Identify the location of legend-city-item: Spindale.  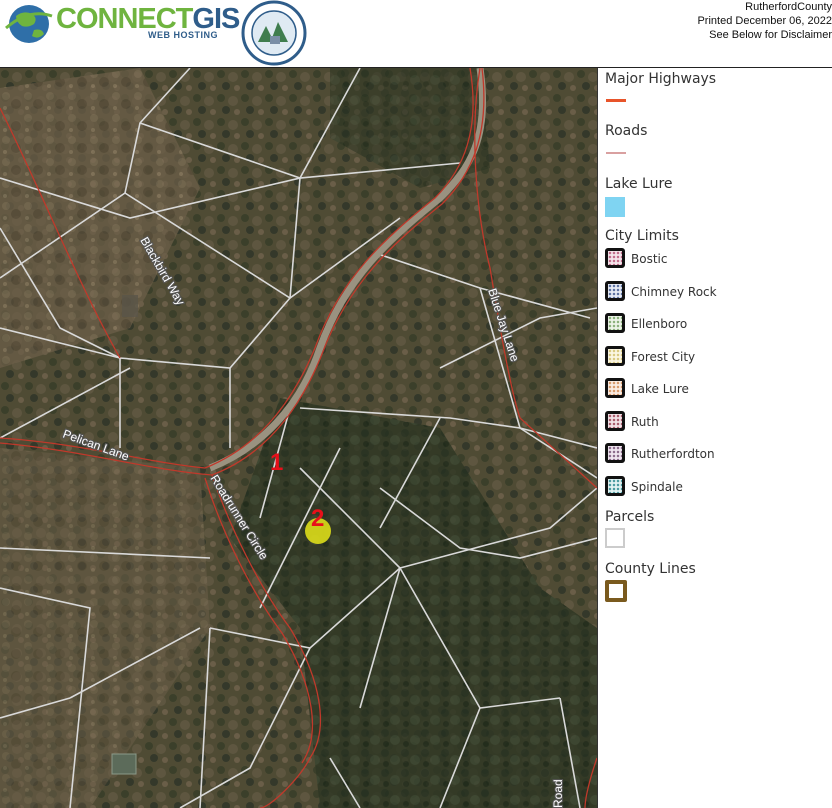
(657, 487).